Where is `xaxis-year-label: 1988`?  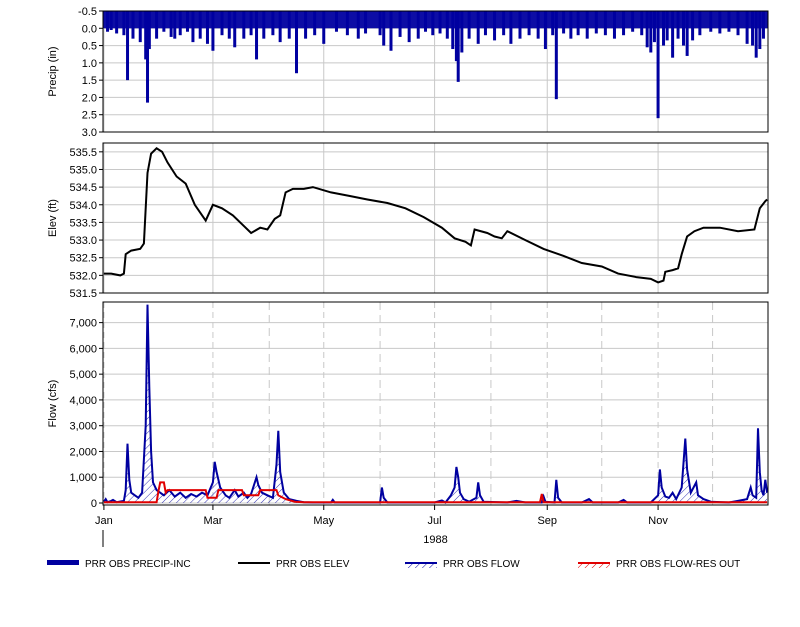
xaxis-year-label: 1988 is located at coordinates (435, 540).